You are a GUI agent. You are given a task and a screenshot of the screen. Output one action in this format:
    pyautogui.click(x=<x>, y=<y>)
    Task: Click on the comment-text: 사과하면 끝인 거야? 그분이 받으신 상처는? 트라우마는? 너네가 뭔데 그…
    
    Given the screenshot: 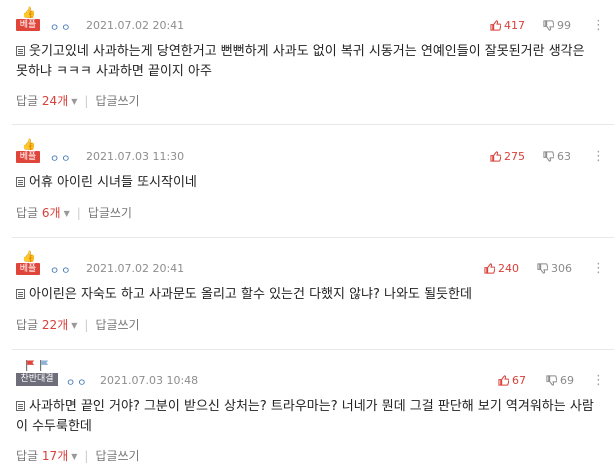 What is the action you would take?
    pyautogui.click(x=305, y=416)
    